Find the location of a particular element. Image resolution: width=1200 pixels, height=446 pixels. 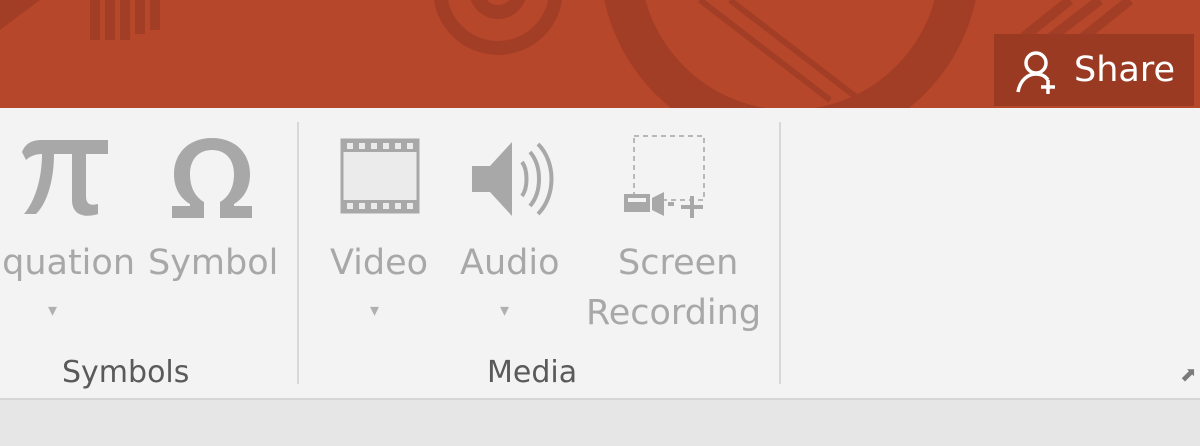

symbol-label: Symbol is located at coordinates (213, 263).